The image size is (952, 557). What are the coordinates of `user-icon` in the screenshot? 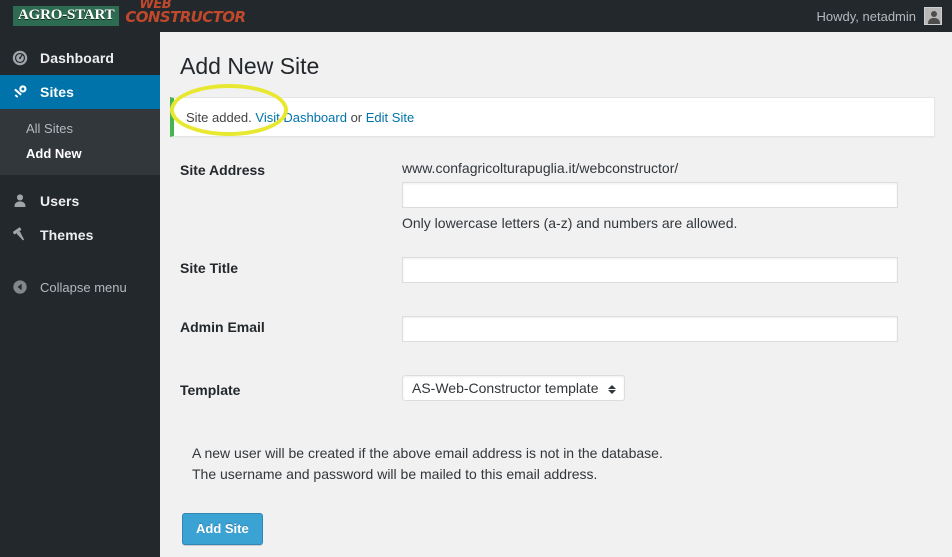 It's located at (20, 201).